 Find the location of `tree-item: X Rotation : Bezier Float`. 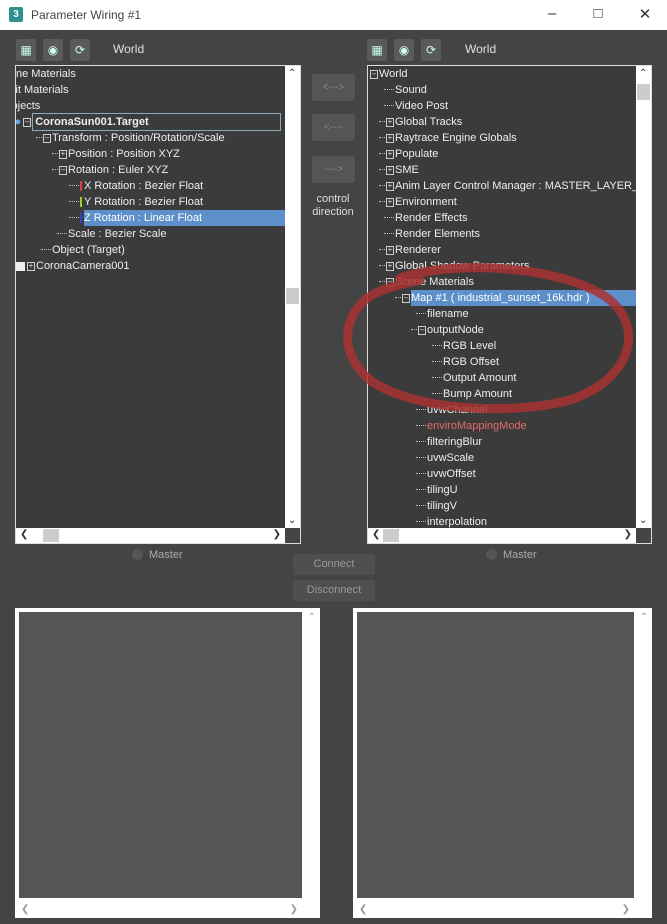

tree-item: X Rotation : Bezier Float is located at coordinates (150, 186).